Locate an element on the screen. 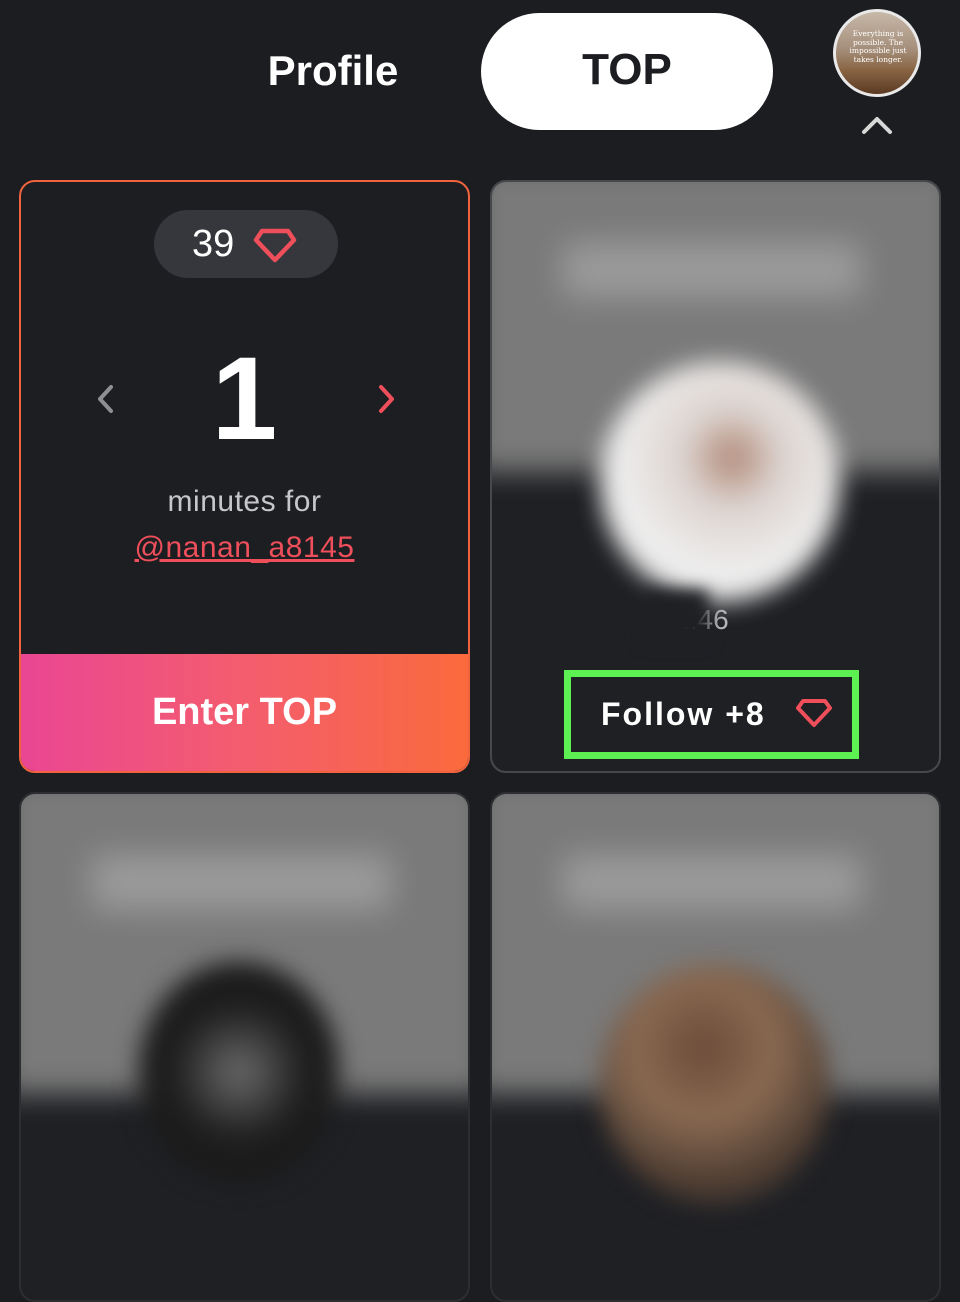 This screenshot has width=960, height=1302. minutes-label: minutes for is located at coordinates (244, 501).